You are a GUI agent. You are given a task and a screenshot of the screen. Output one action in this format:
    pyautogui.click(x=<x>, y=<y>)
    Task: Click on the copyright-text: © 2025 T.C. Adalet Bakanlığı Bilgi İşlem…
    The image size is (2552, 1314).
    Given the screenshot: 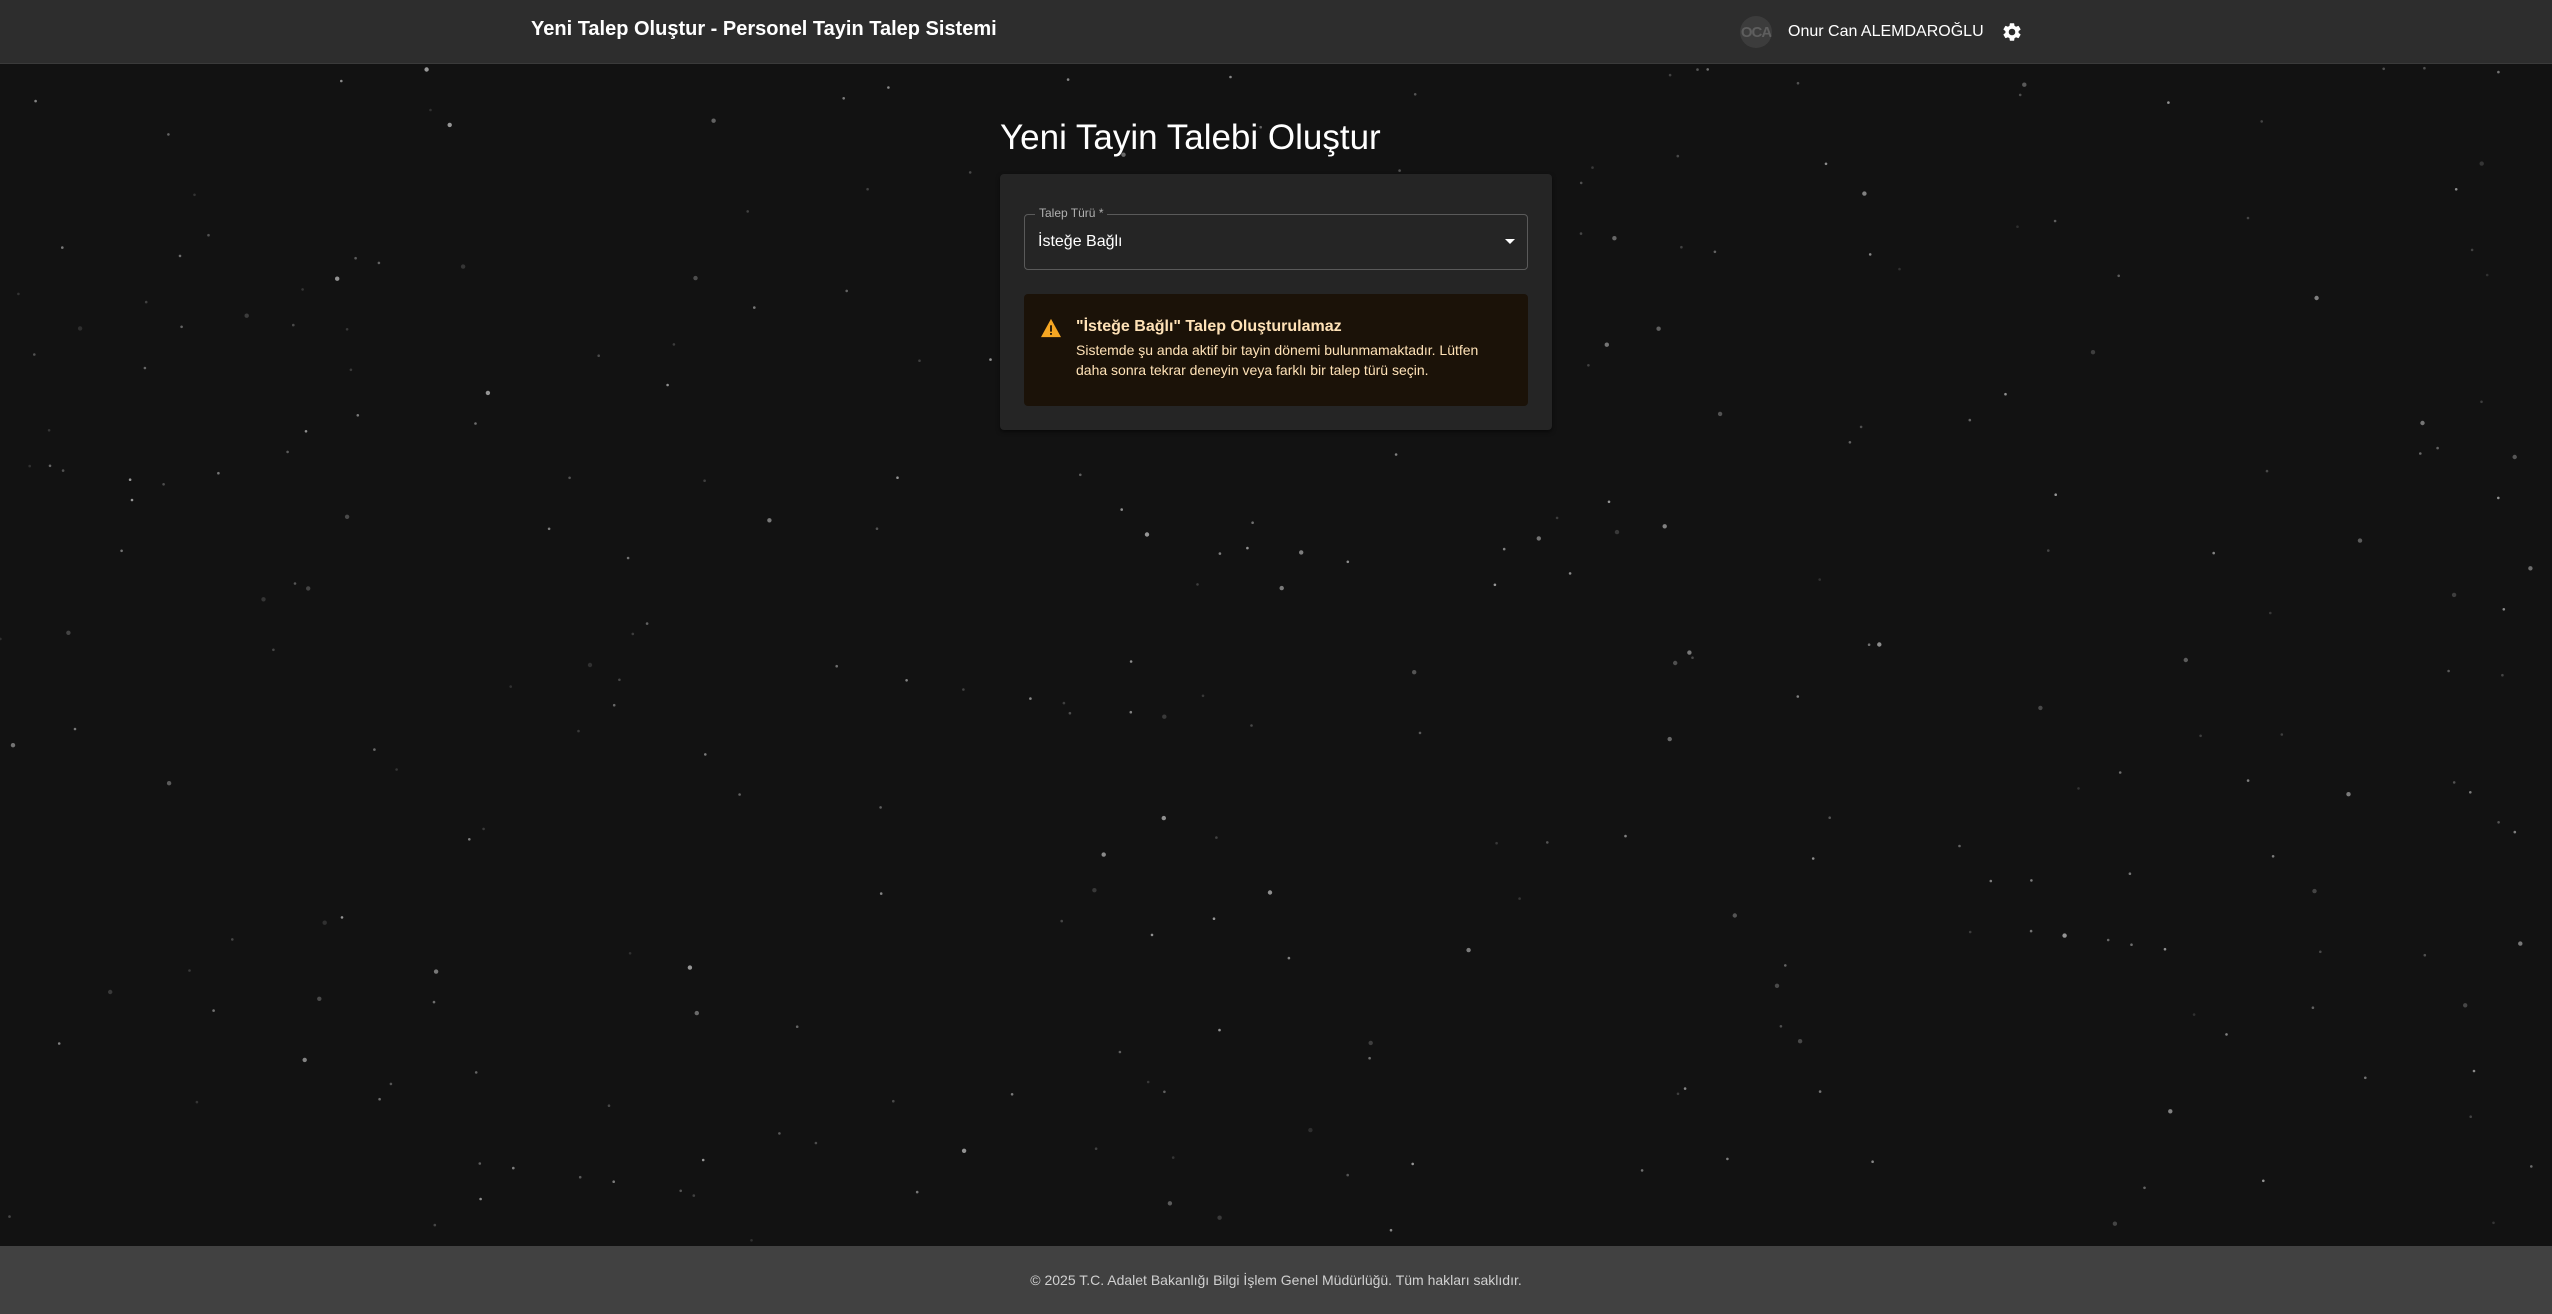 What is the action you would take?
    pyautogui.click(x=1276, y=1280)
    